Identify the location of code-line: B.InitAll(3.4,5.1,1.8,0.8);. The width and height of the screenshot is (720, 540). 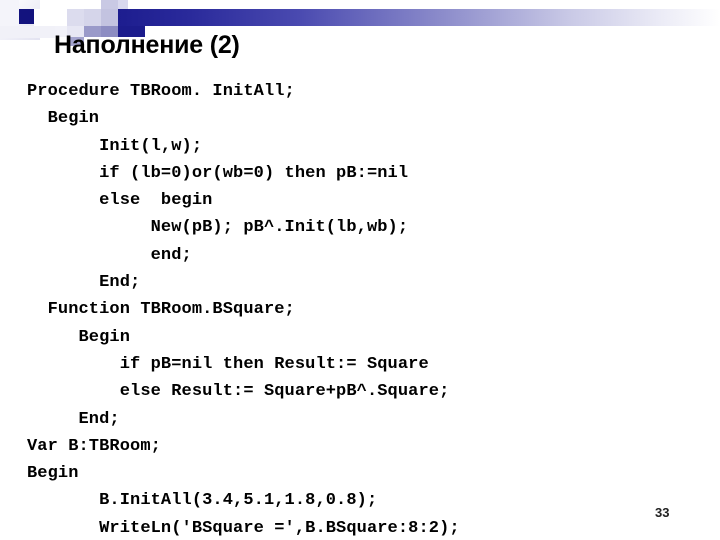
(202, 501).